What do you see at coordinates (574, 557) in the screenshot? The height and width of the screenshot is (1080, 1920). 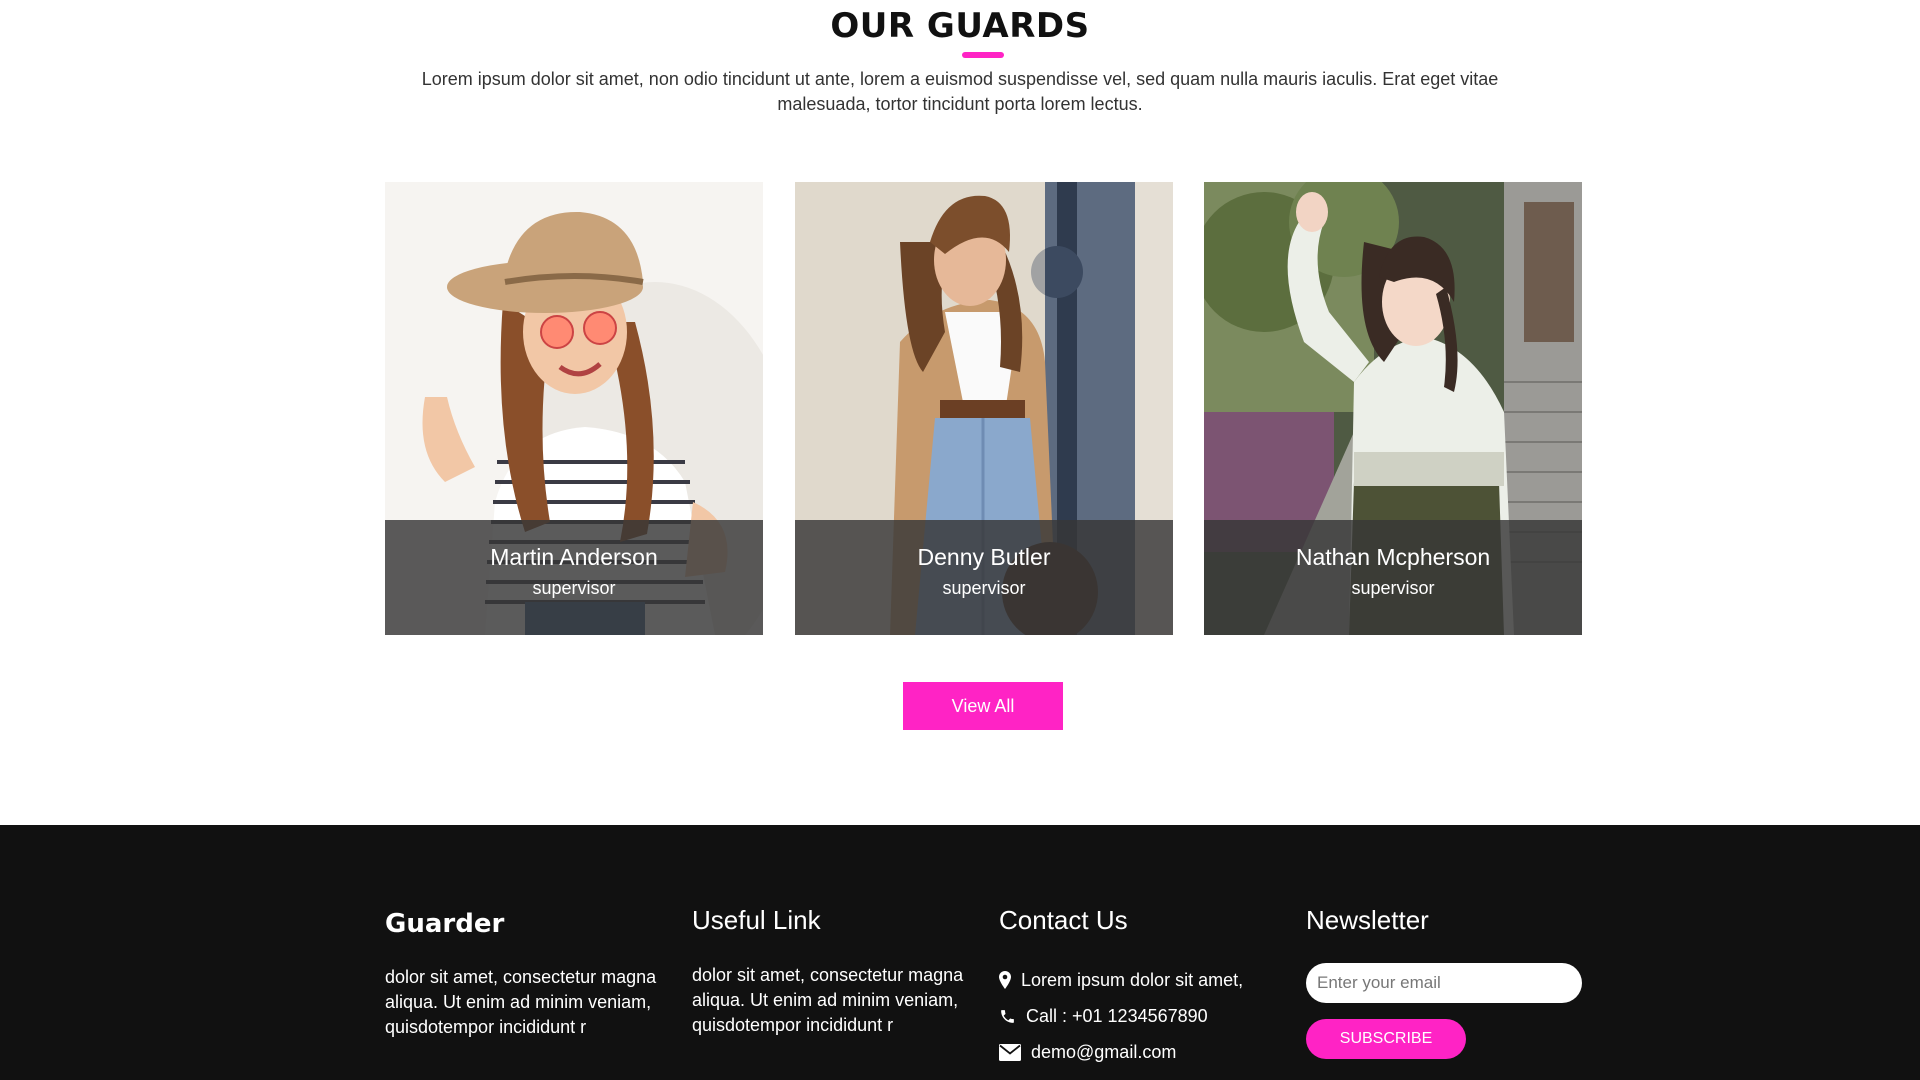 I see `guard-name: Martin Anderson` at bounding box center [574, 557].